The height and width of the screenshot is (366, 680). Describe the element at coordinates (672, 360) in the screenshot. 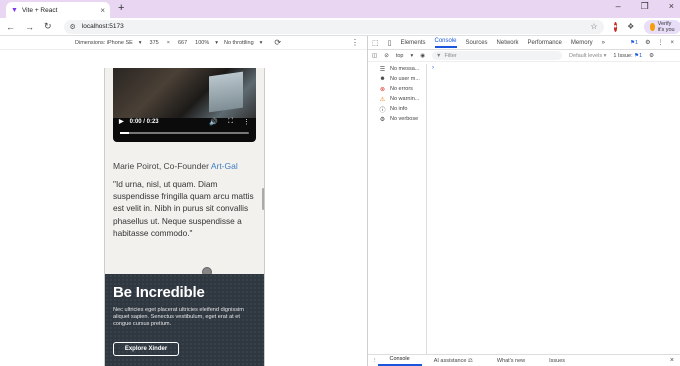

I see `close-drawer-icon: ×` at that location.